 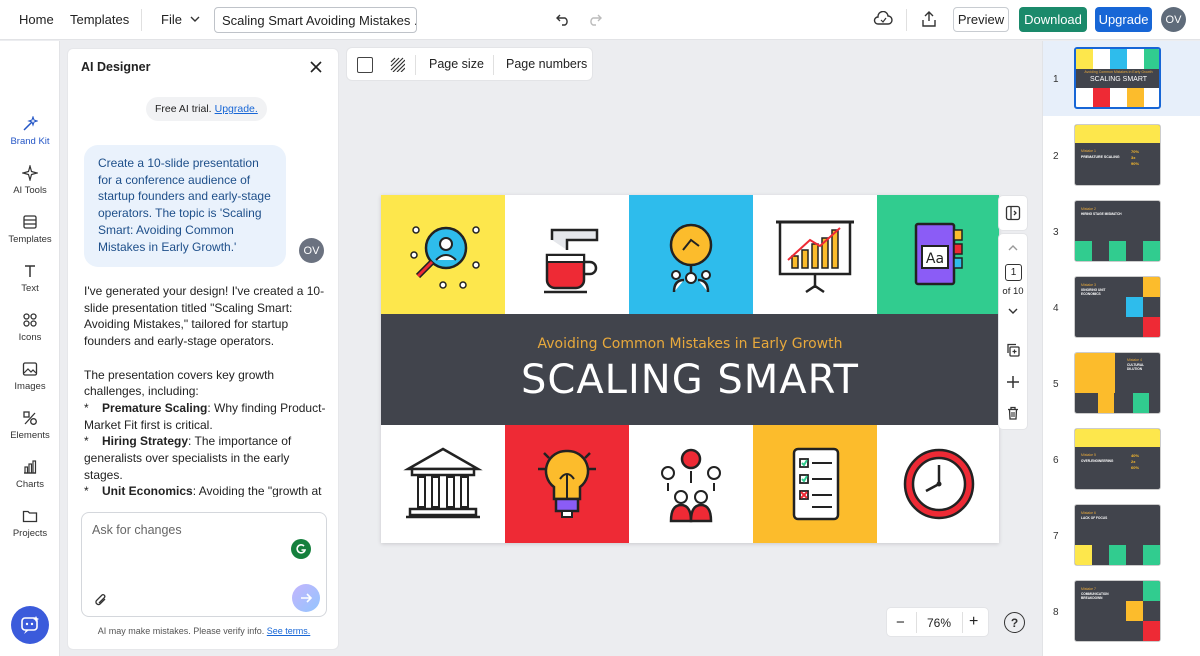 I want to click on nav-brand-kit: Brand Kit, so click(x=30, y=131).